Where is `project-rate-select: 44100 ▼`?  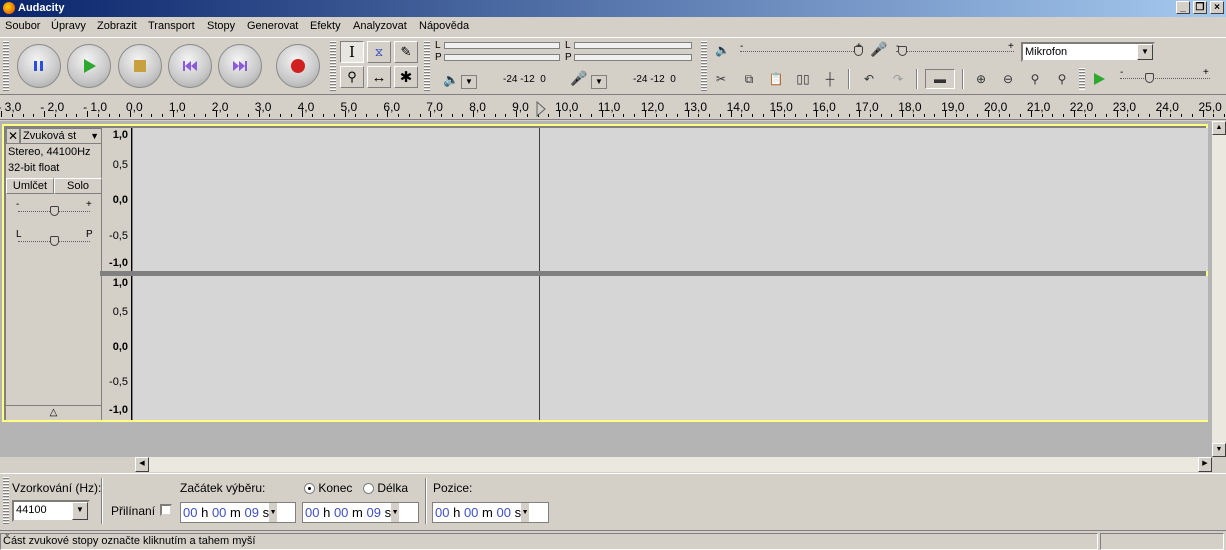 project-rate-select: 44100 ▼ is located at coordinates (51, 511).